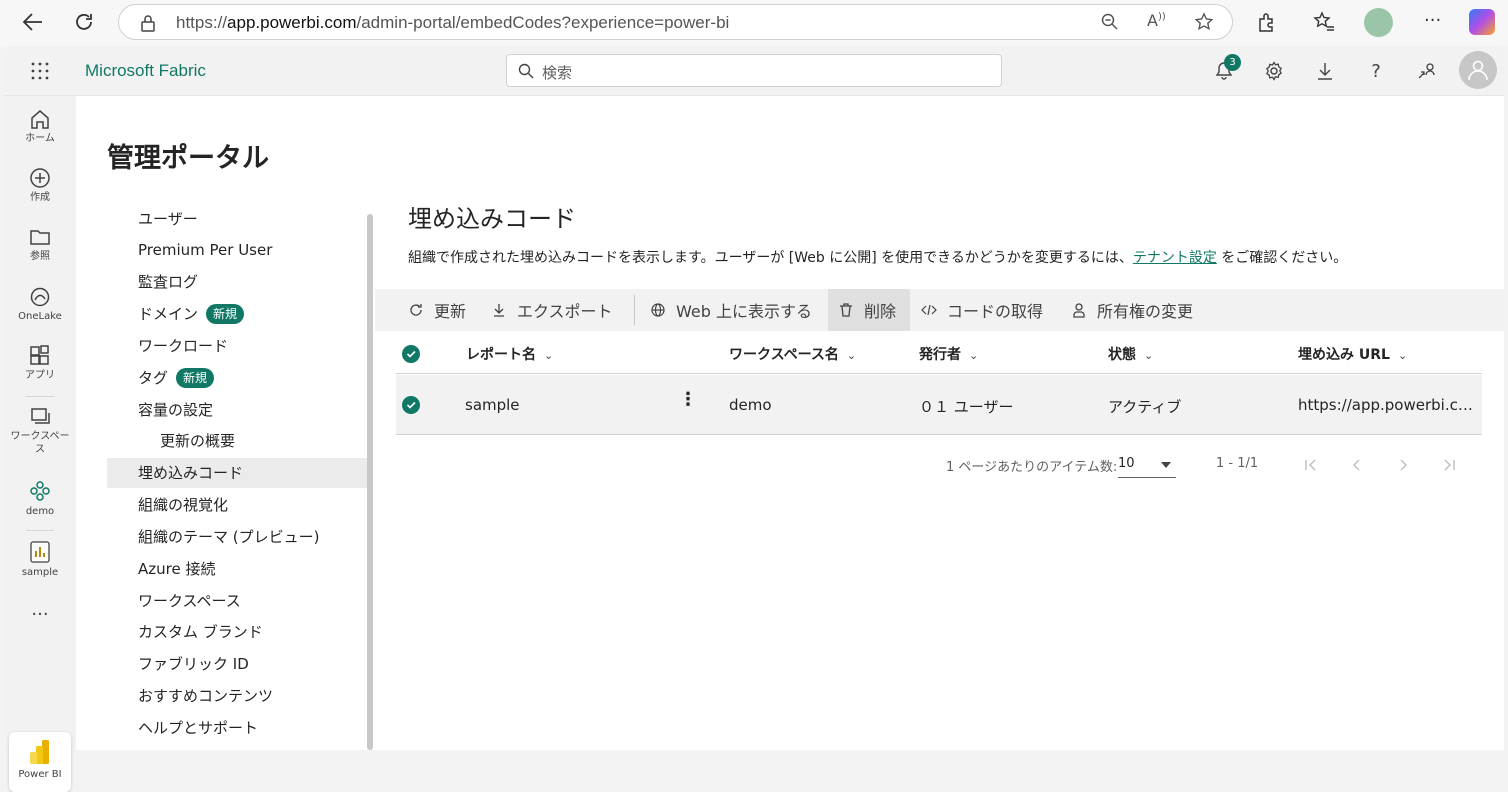 This screenshot has height=792, width=1508. Describe the element at coordinates (40, 369) in the screenshot. I see `rail-item-apps: アプリ` at that location.